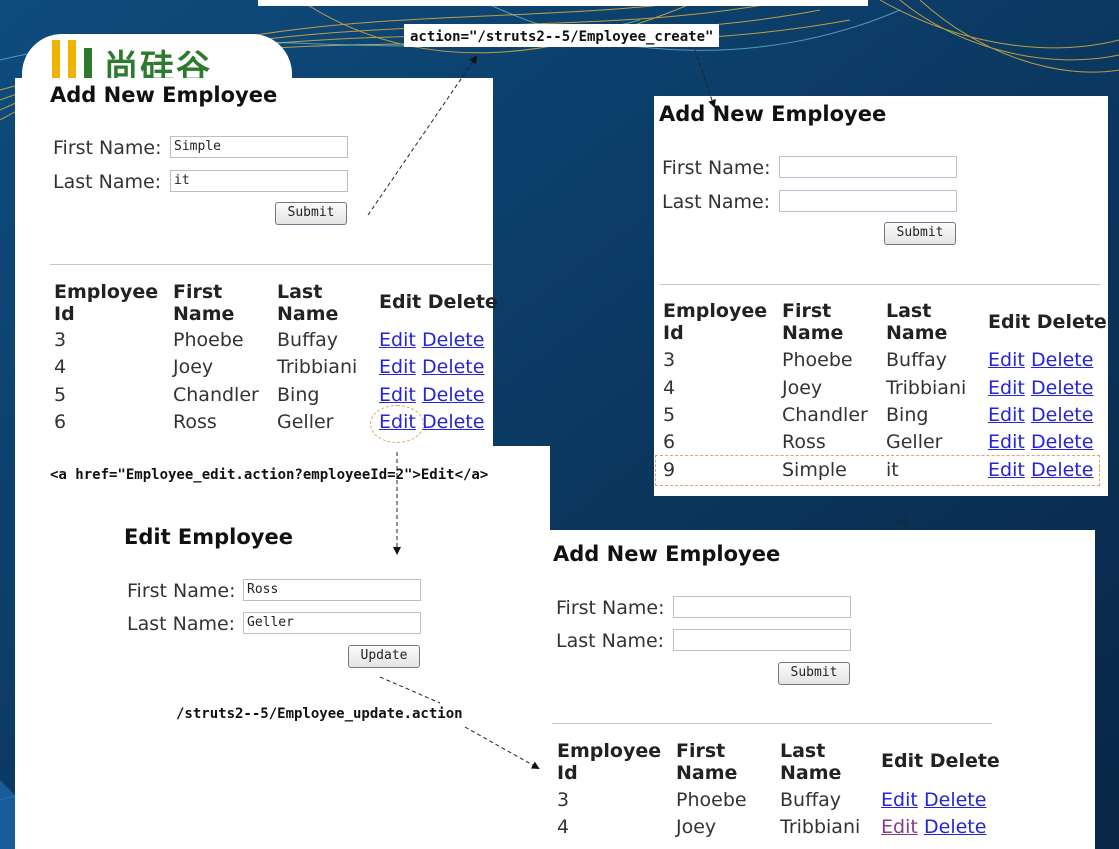 The width and height of the screenshot is (1119, 849). Describe the element at coordinates (332, 623) in the screenshot. I see `last-name-field: Geller` at that location.